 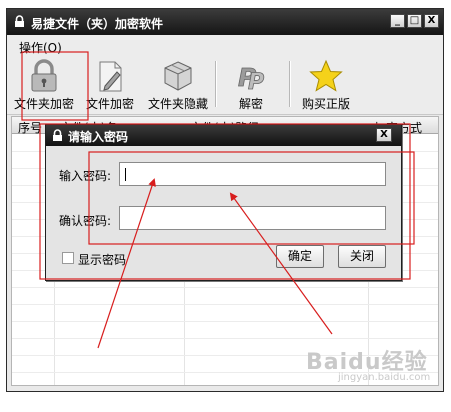 I want to click on toolbar-label: 解密, so click(x=250, y=104).